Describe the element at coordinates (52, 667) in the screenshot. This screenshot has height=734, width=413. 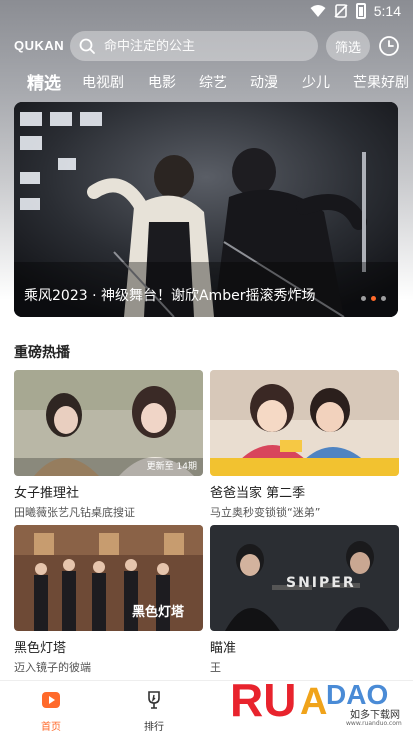
I see `card-subtitle: 迈入镜子的彼端` at that location.